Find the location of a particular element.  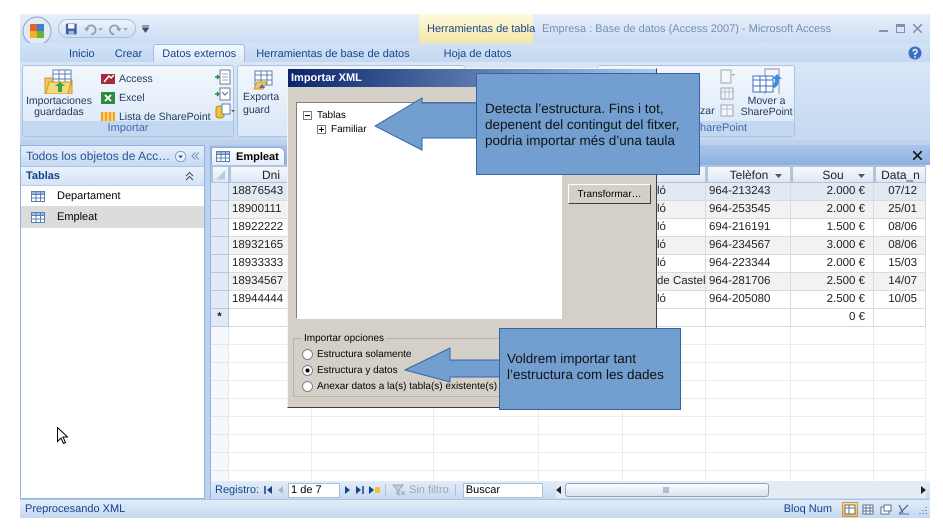

window-title: Empresa : Base de datos (Access 2007) - Microsoft Access is located at coordinates (687, 28).